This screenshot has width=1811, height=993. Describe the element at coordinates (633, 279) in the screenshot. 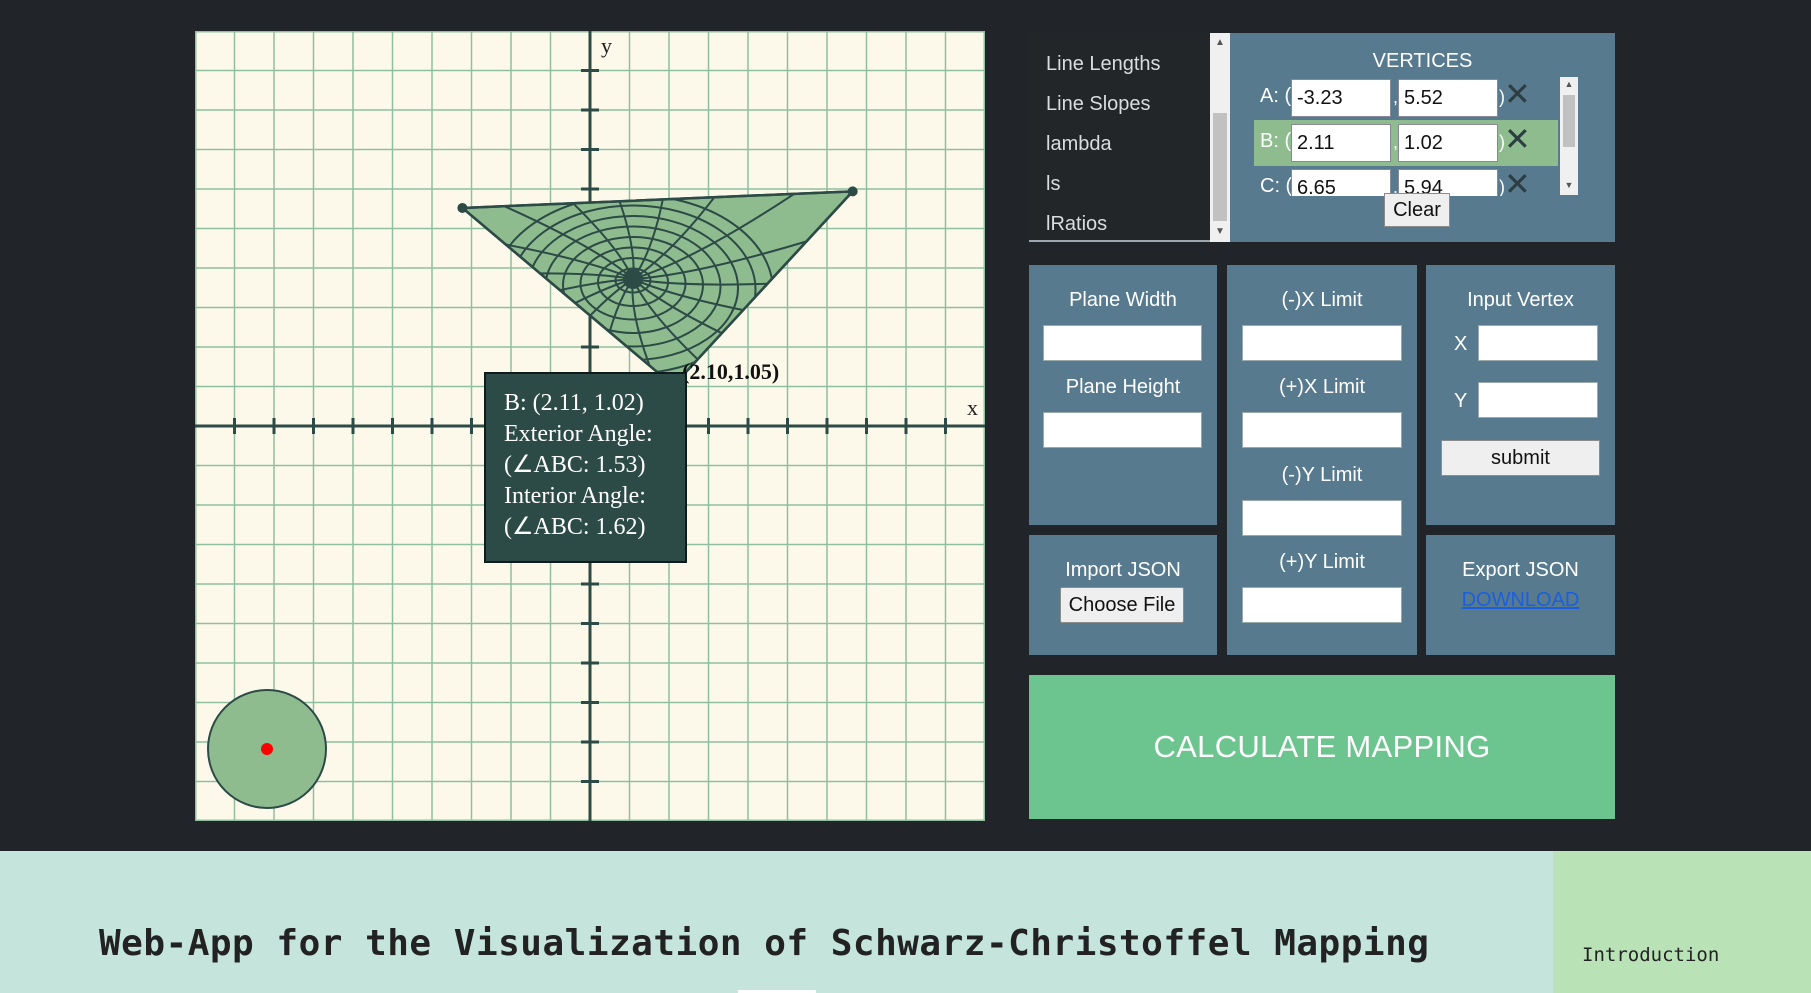

I see `mesh-center` at that location.